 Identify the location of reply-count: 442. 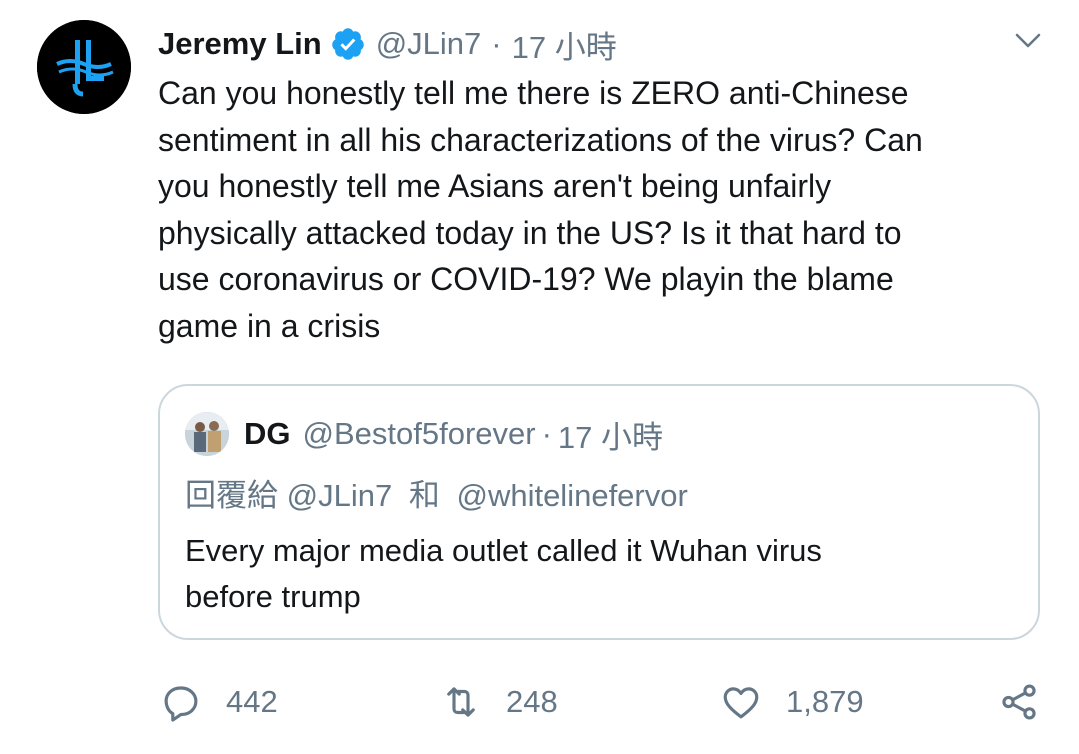
(252, 701).